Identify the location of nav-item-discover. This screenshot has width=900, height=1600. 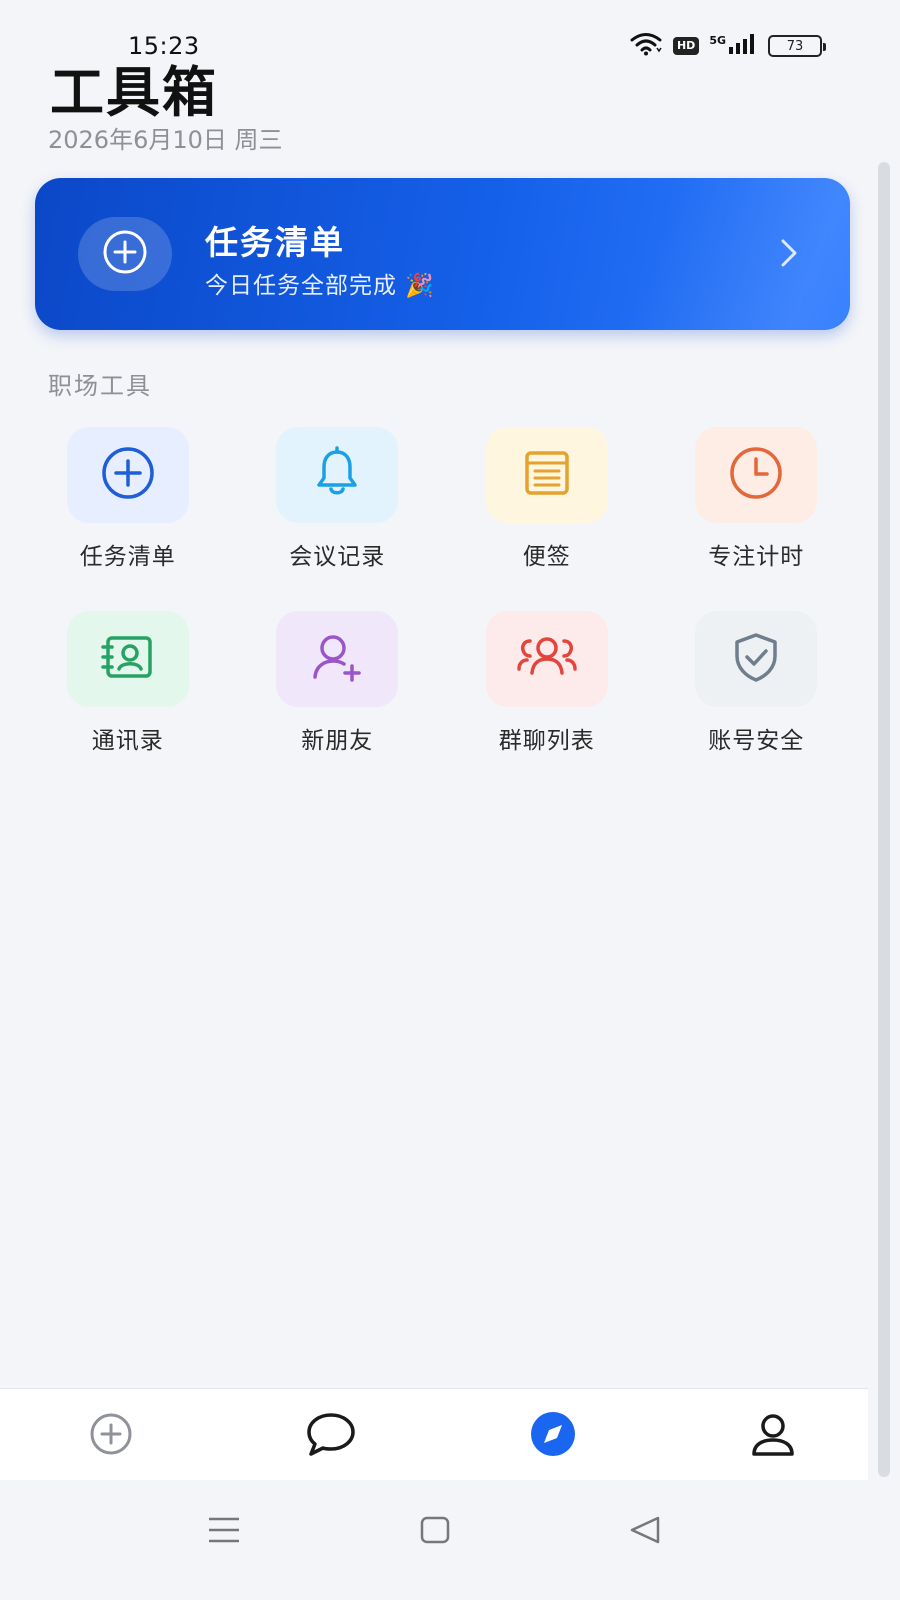
(553, 1436).